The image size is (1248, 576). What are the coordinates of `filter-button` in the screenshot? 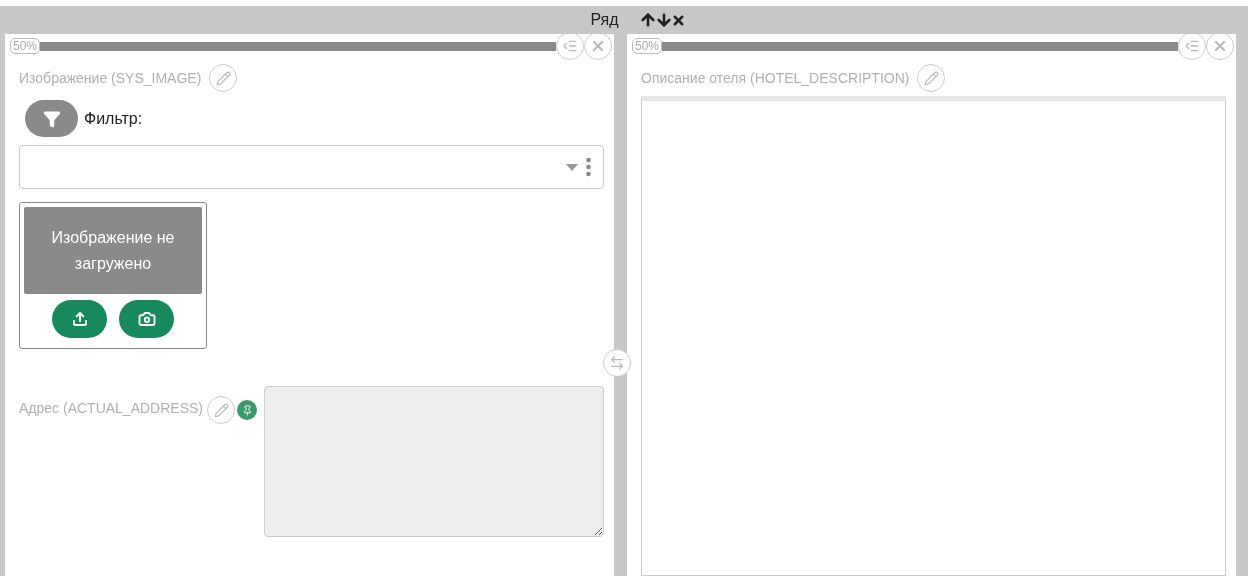 It's located at (51, 118).